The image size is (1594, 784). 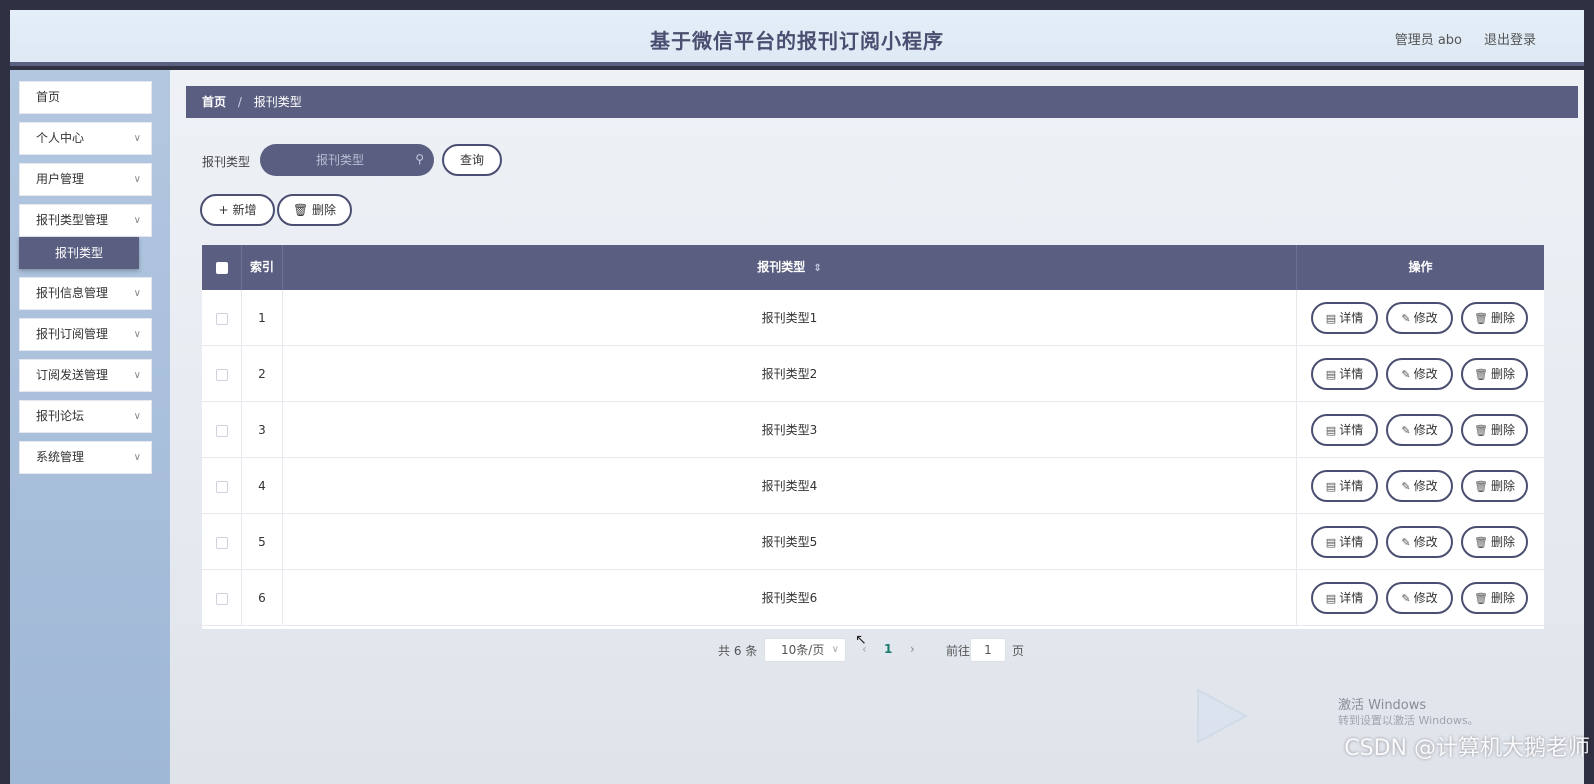 What do you see at coordinates (1223, 716) in the screenshot?
I see `video-play-watermark-icon` at bounding box center [1223, 716].